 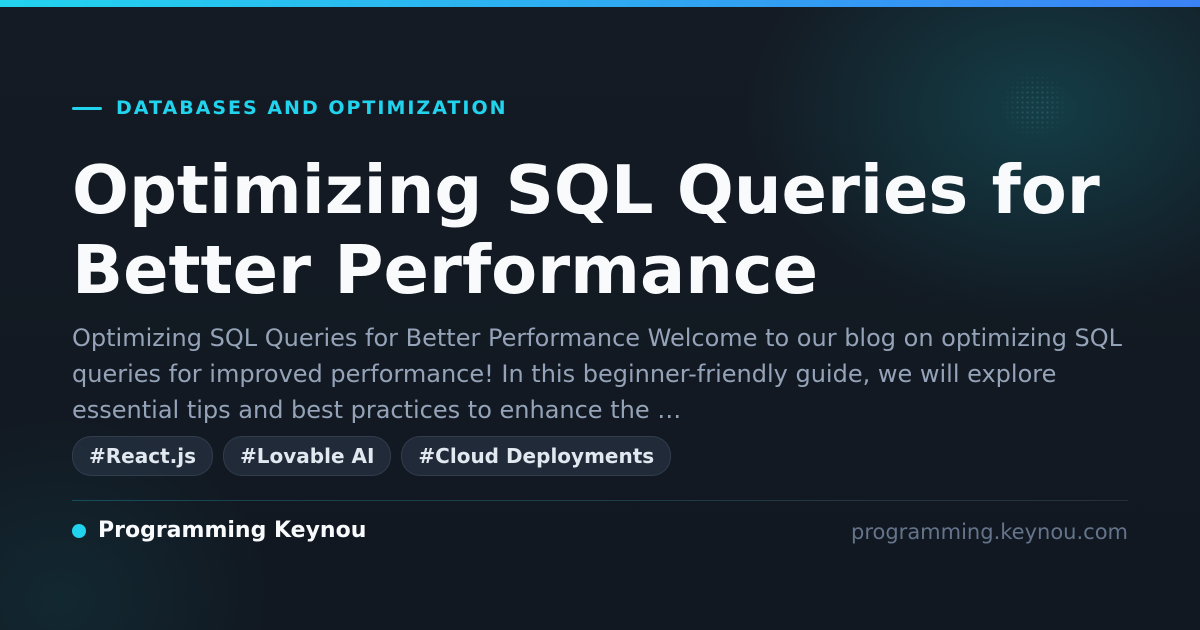 I want to click on tag-pill: #React.js, so click(x=142, y=456).